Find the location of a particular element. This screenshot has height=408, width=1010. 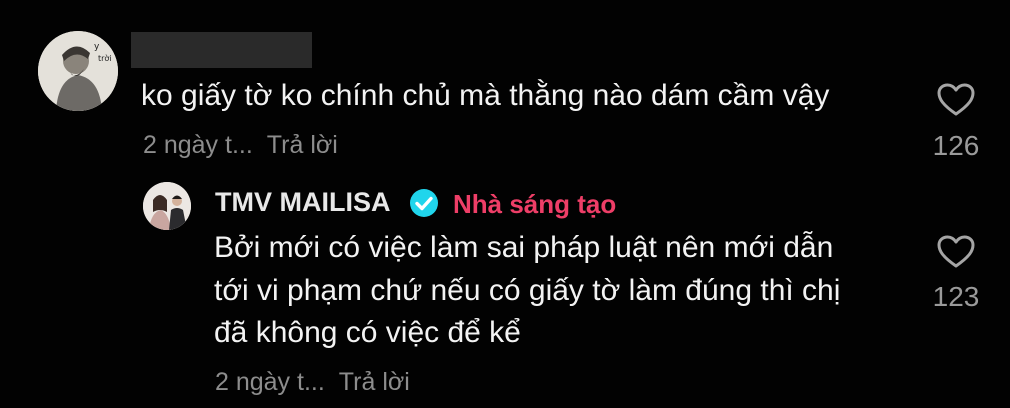

comment-like-count: 126 is located at coordinates (956, 145).